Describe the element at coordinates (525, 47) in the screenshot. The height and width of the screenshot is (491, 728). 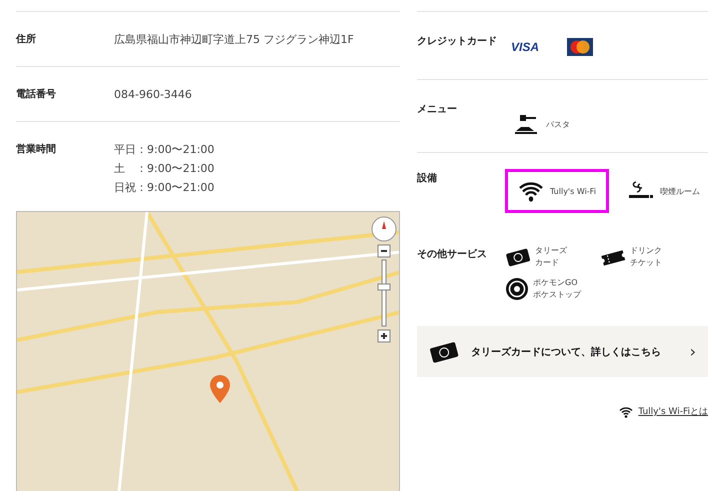
I see `visa-logo: VISA` at that location.